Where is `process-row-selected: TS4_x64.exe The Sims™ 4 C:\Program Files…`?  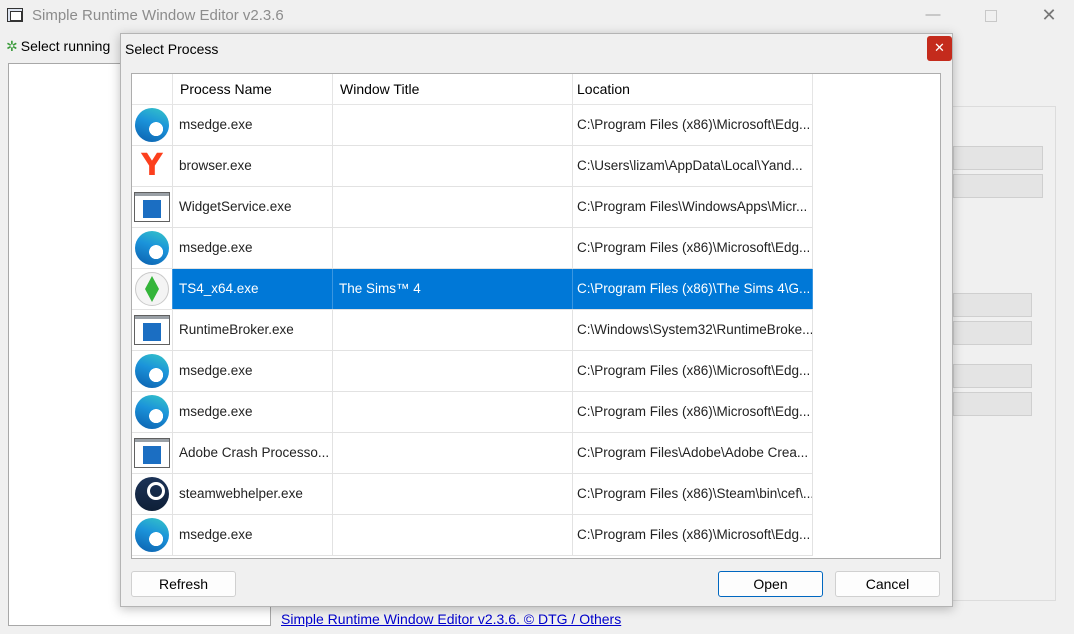 process-row-selected: TS4_x64.exe The Sims™ 4 C:\Program Files… is located at coordinates (472, 289).